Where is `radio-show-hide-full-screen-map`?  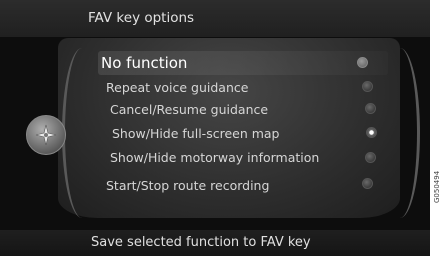
radio-show-hide-full-screen-map is located at coordinates (371, 132).